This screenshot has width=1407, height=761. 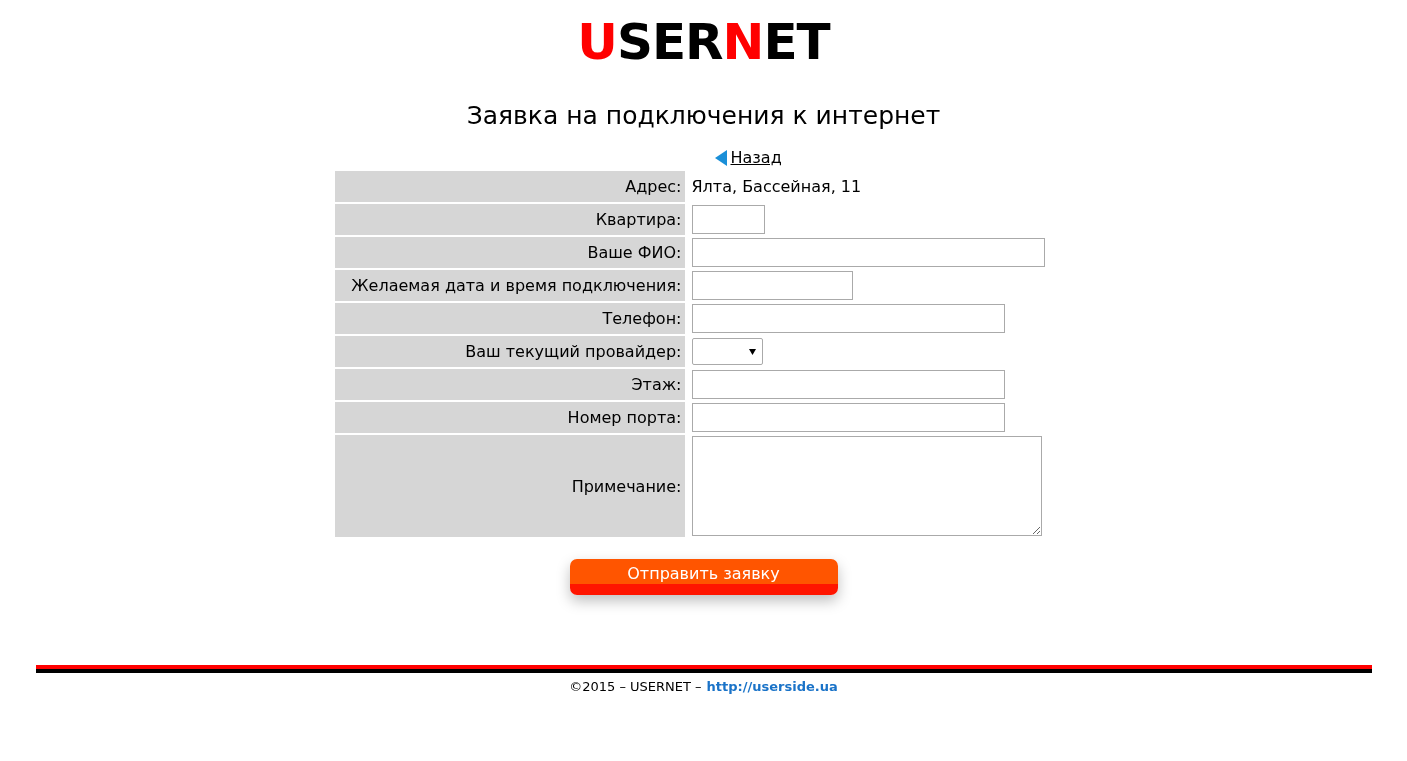 What do you see at coordinates (510, 285) in the screenshot?
I see `field-label: Желаемая дата и время подключения:` at bounding box center [510, 285].